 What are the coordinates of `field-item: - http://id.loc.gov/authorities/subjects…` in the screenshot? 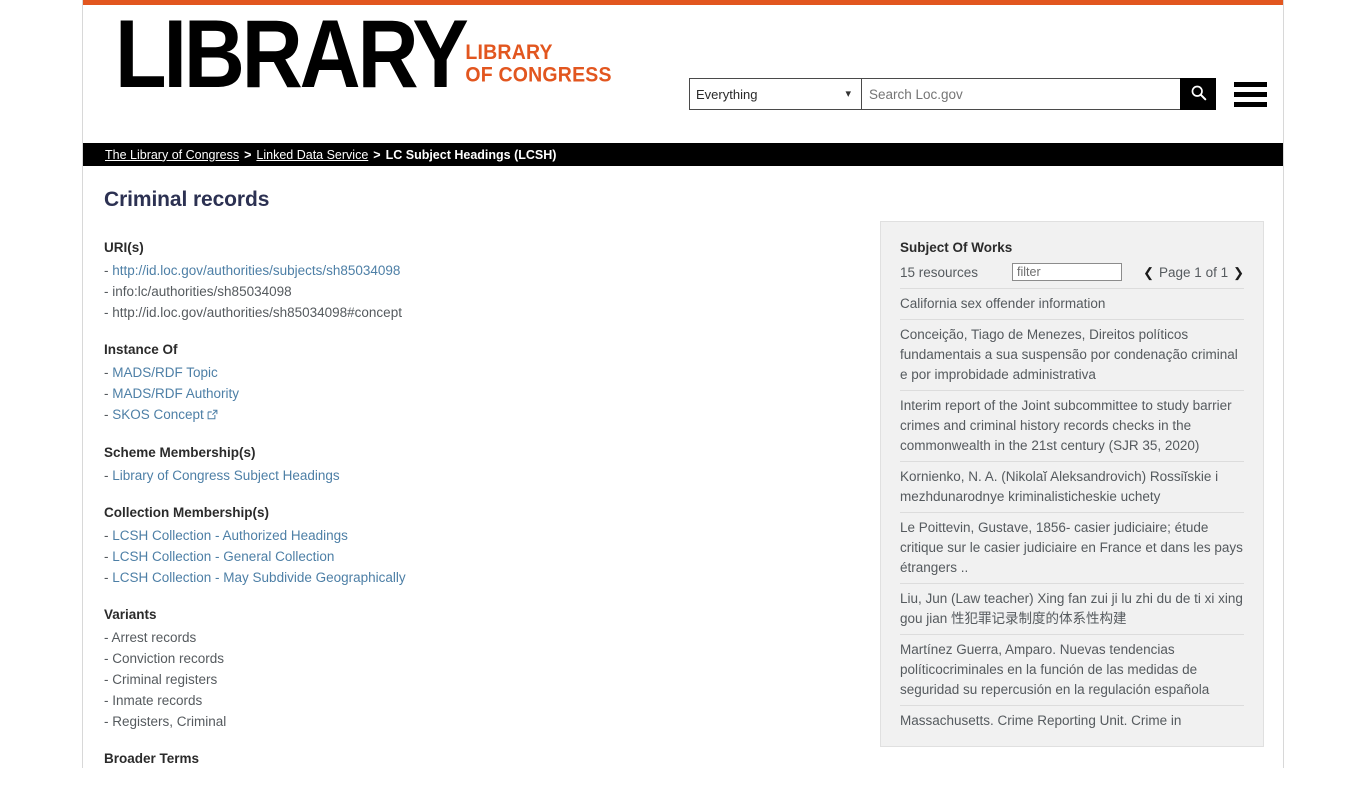 It's located at (474, 270).